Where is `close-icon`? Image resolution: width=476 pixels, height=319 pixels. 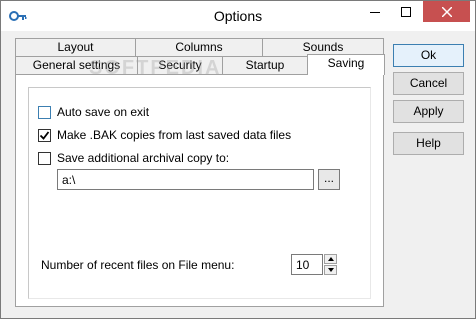 close-icon is located at coordinates (446, 11).